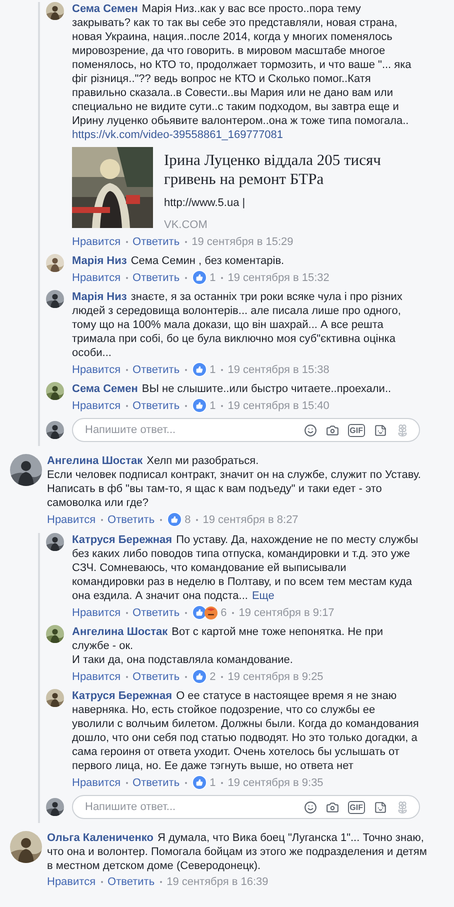 The height and width of the screenshot is (907, 454). Describe the element at coordinates (279, 405) in the screenshot. I see `comment-time: 19 сентября в 15:40` at that location.